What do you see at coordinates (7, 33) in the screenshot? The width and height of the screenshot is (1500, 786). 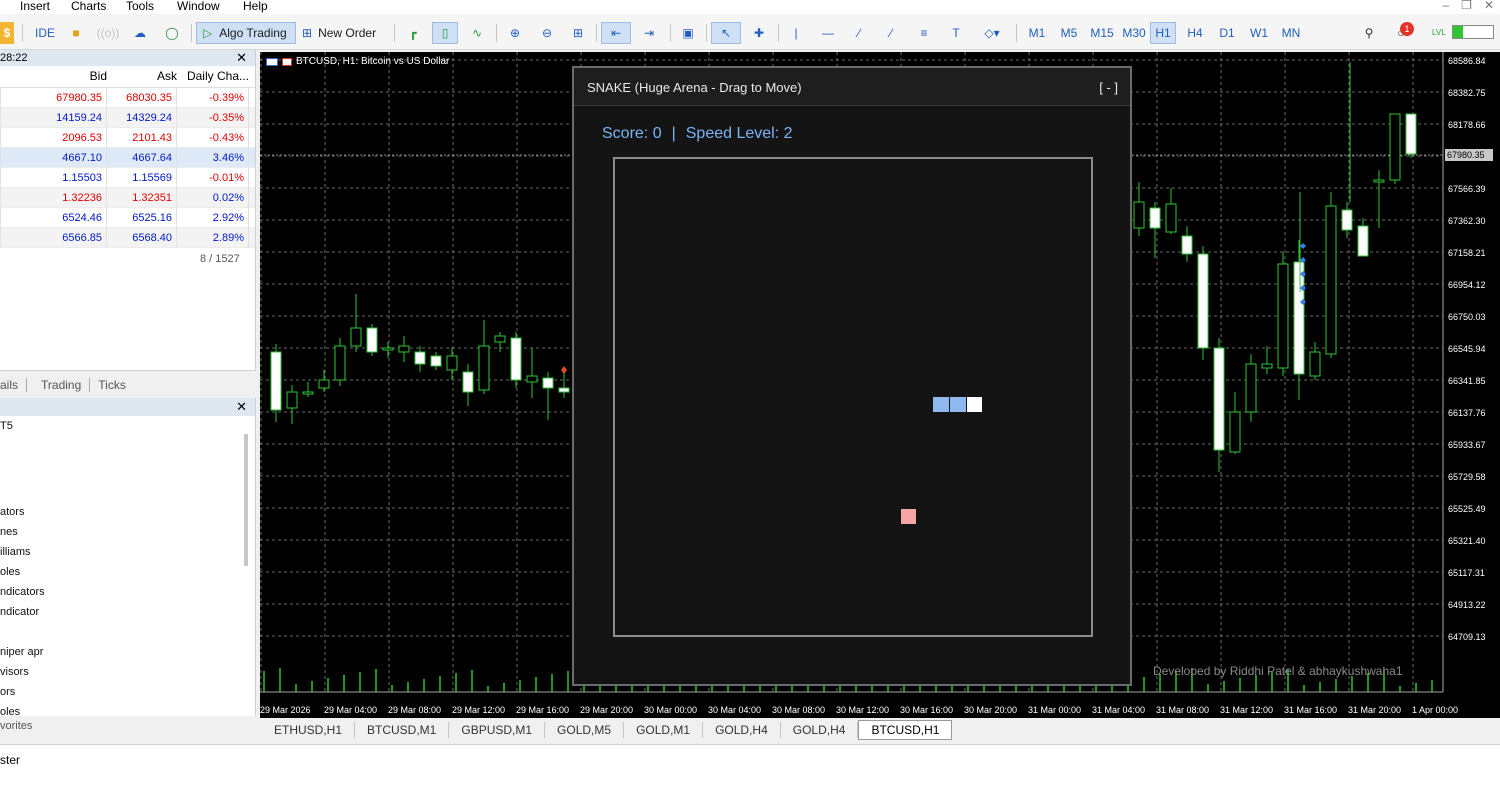 I see `dollar-icon: $` at bounding box center [7, 33].